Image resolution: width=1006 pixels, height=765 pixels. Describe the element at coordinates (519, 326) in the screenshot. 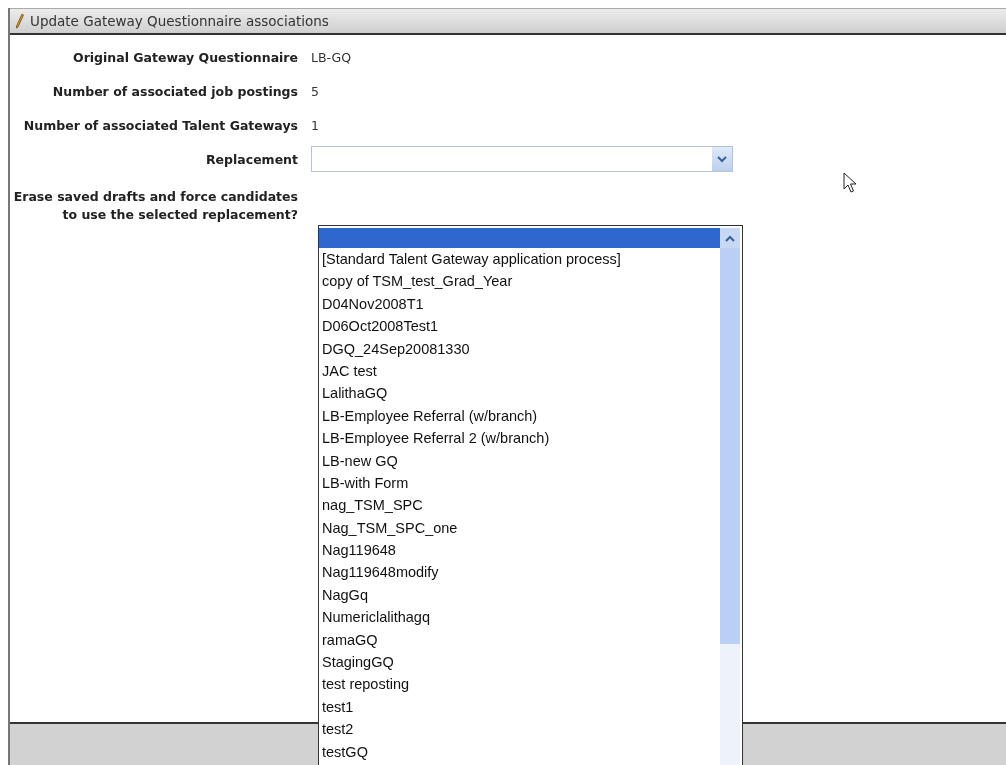

I see `dropdown-option: D06Oct2008Test1` at that location.